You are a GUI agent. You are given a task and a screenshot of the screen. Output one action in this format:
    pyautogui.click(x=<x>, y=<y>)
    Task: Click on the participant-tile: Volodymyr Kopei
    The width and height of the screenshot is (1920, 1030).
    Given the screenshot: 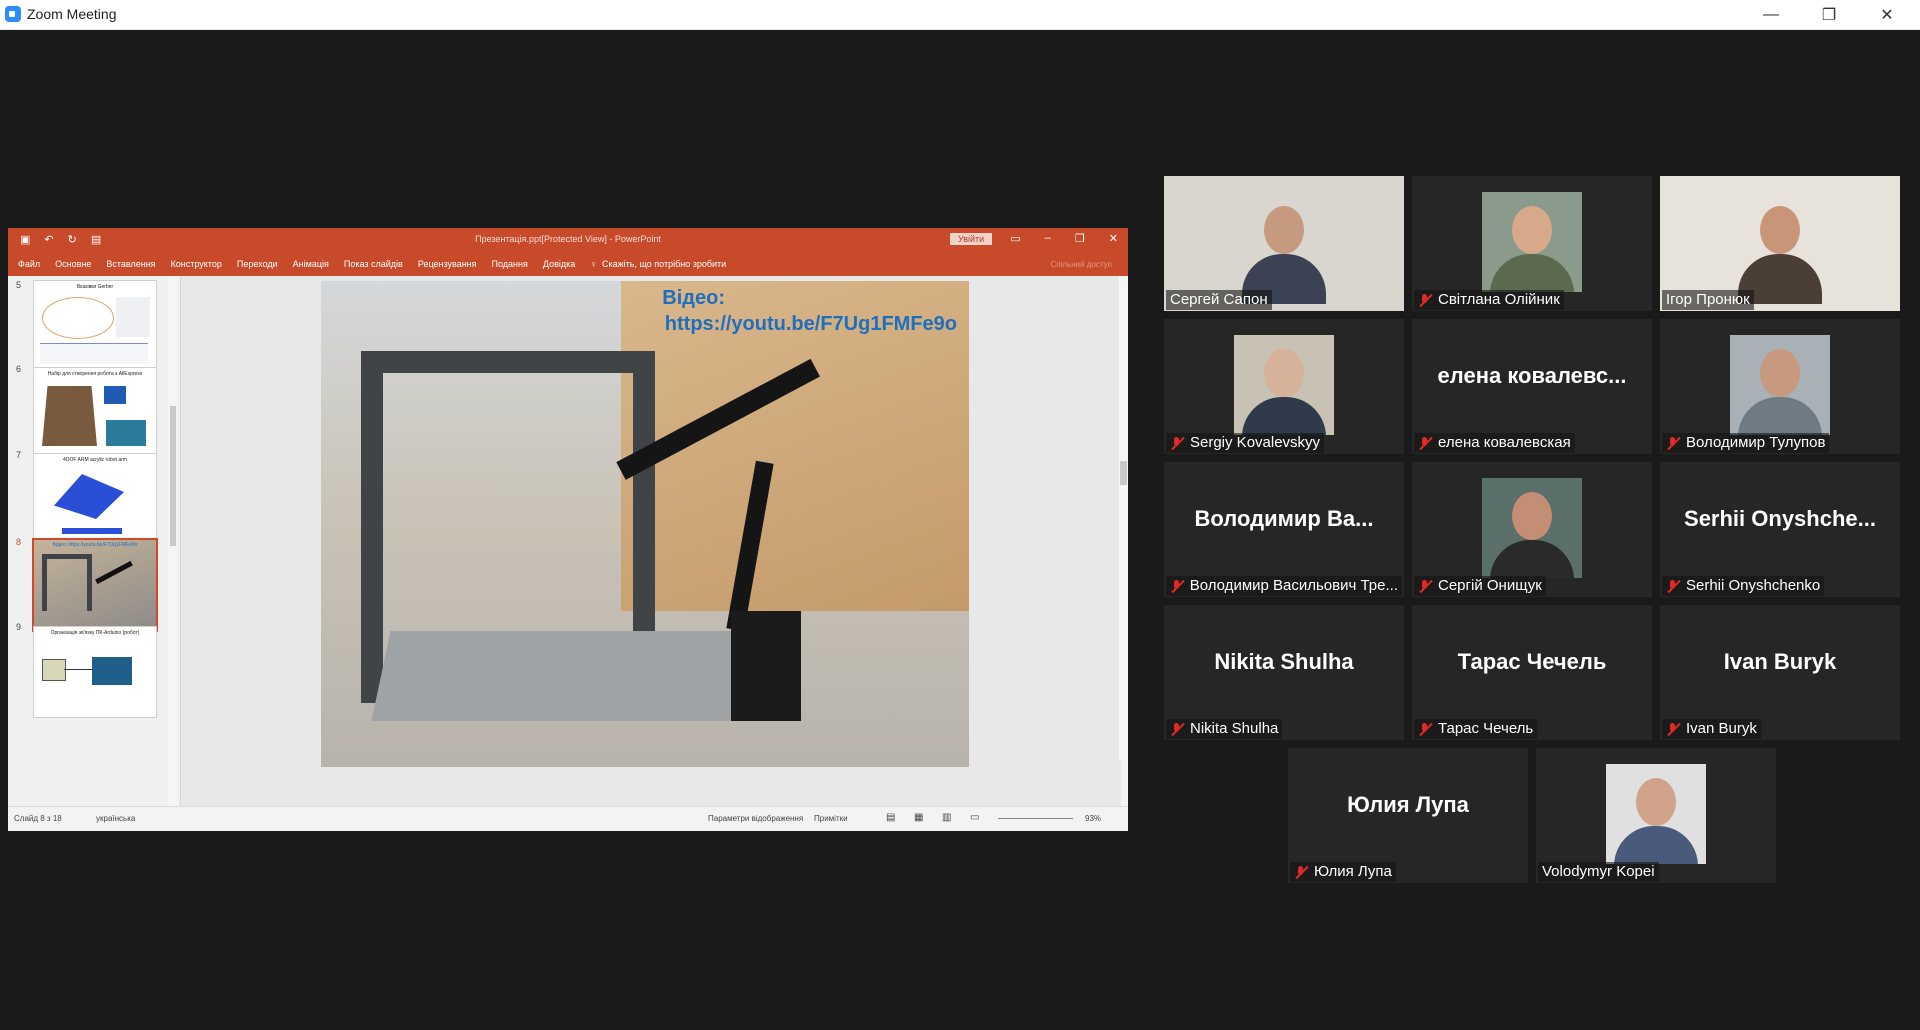 What is the action you would take?
    pyautogui.click(x=1656, y=815)
    